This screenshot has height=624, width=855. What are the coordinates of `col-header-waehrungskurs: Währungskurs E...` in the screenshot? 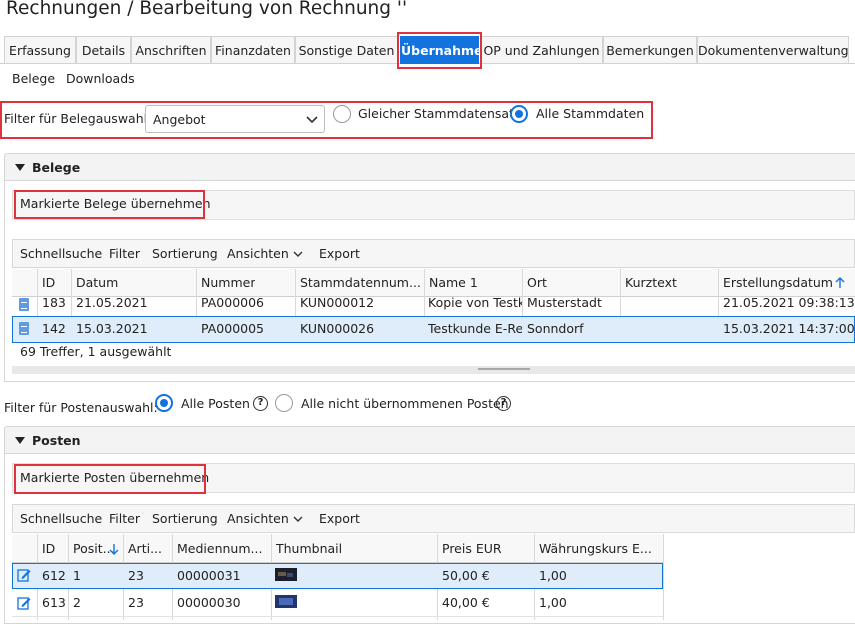 It's located at (599, 549).